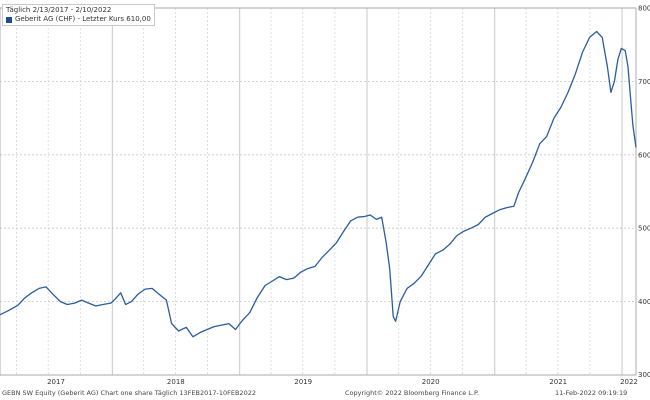 This screenshot has height=400, width=650. Describe the element at coordinates (644, 9) in the screenshot. I see `y-tick-label: 800` at that location.